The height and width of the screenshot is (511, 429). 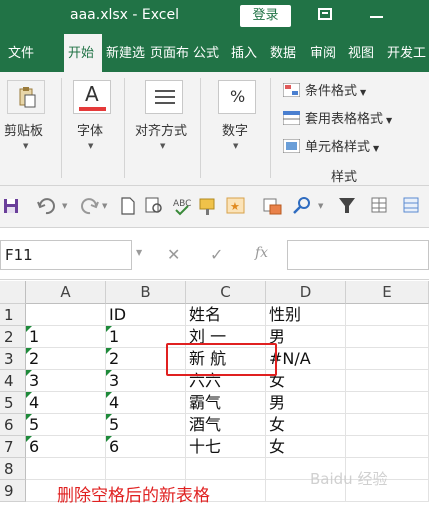 What do you see at coordinates (64, 212) in the screenshot?
I see `undo-dropdown-icon: ▼` at bounding box center [64, 212].